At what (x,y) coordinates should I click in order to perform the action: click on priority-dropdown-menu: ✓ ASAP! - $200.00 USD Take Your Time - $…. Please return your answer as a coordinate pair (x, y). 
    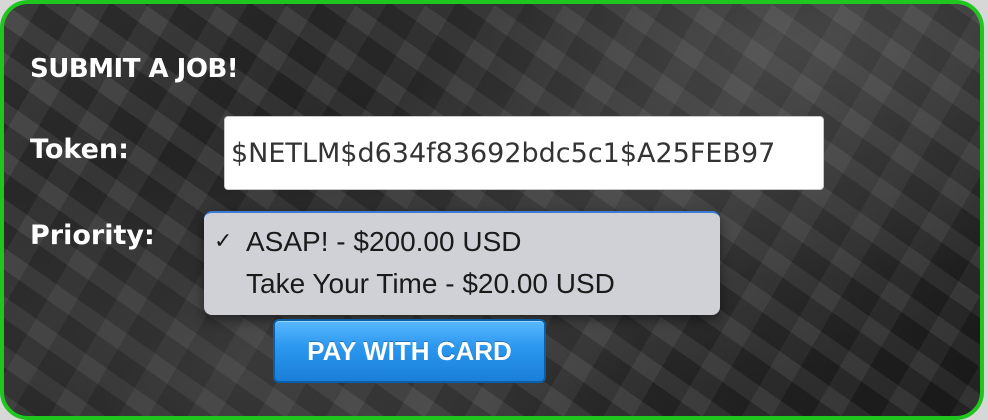
    Looking at the image, I should click on (462, 263).